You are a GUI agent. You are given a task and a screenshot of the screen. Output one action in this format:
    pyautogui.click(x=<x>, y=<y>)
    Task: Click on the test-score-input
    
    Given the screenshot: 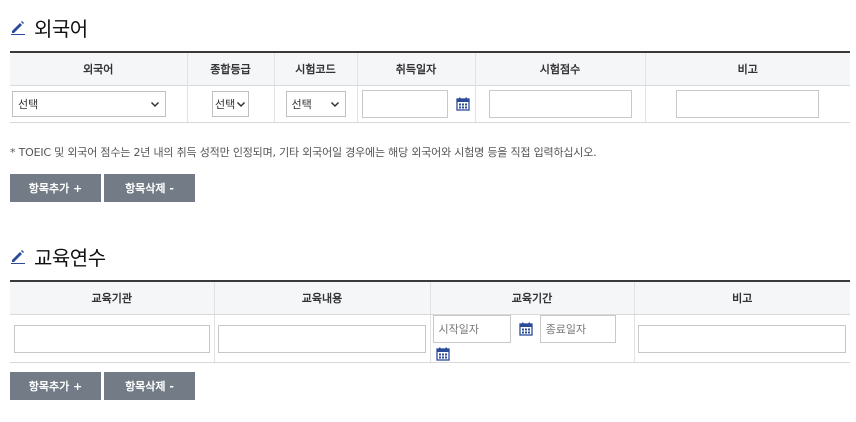 What is the action you would take?
    pyautogui.click(x=560, y=104)
    